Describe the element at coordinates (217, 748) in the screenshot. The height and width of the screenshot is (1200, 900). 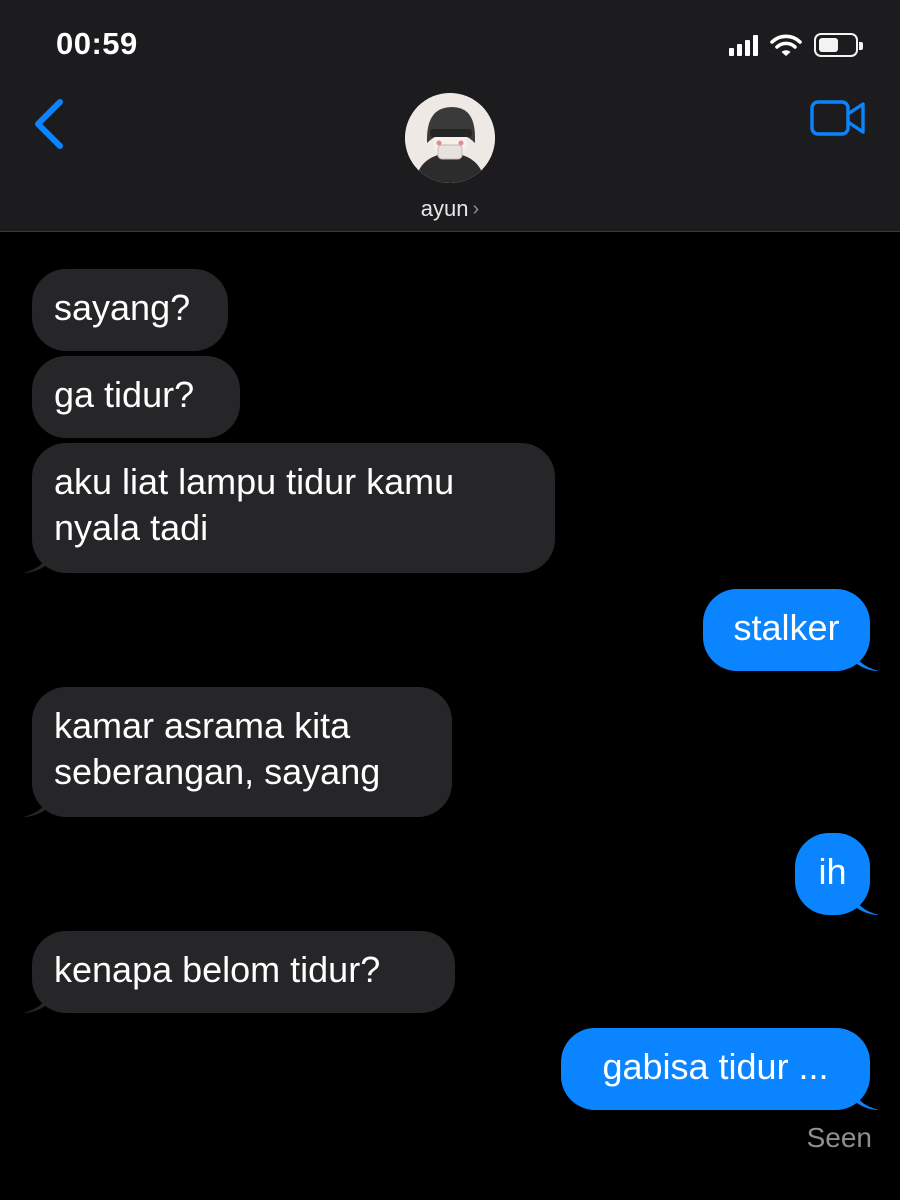
I see `message-text: kamar asrama kita seberangan, sayang` at that location.